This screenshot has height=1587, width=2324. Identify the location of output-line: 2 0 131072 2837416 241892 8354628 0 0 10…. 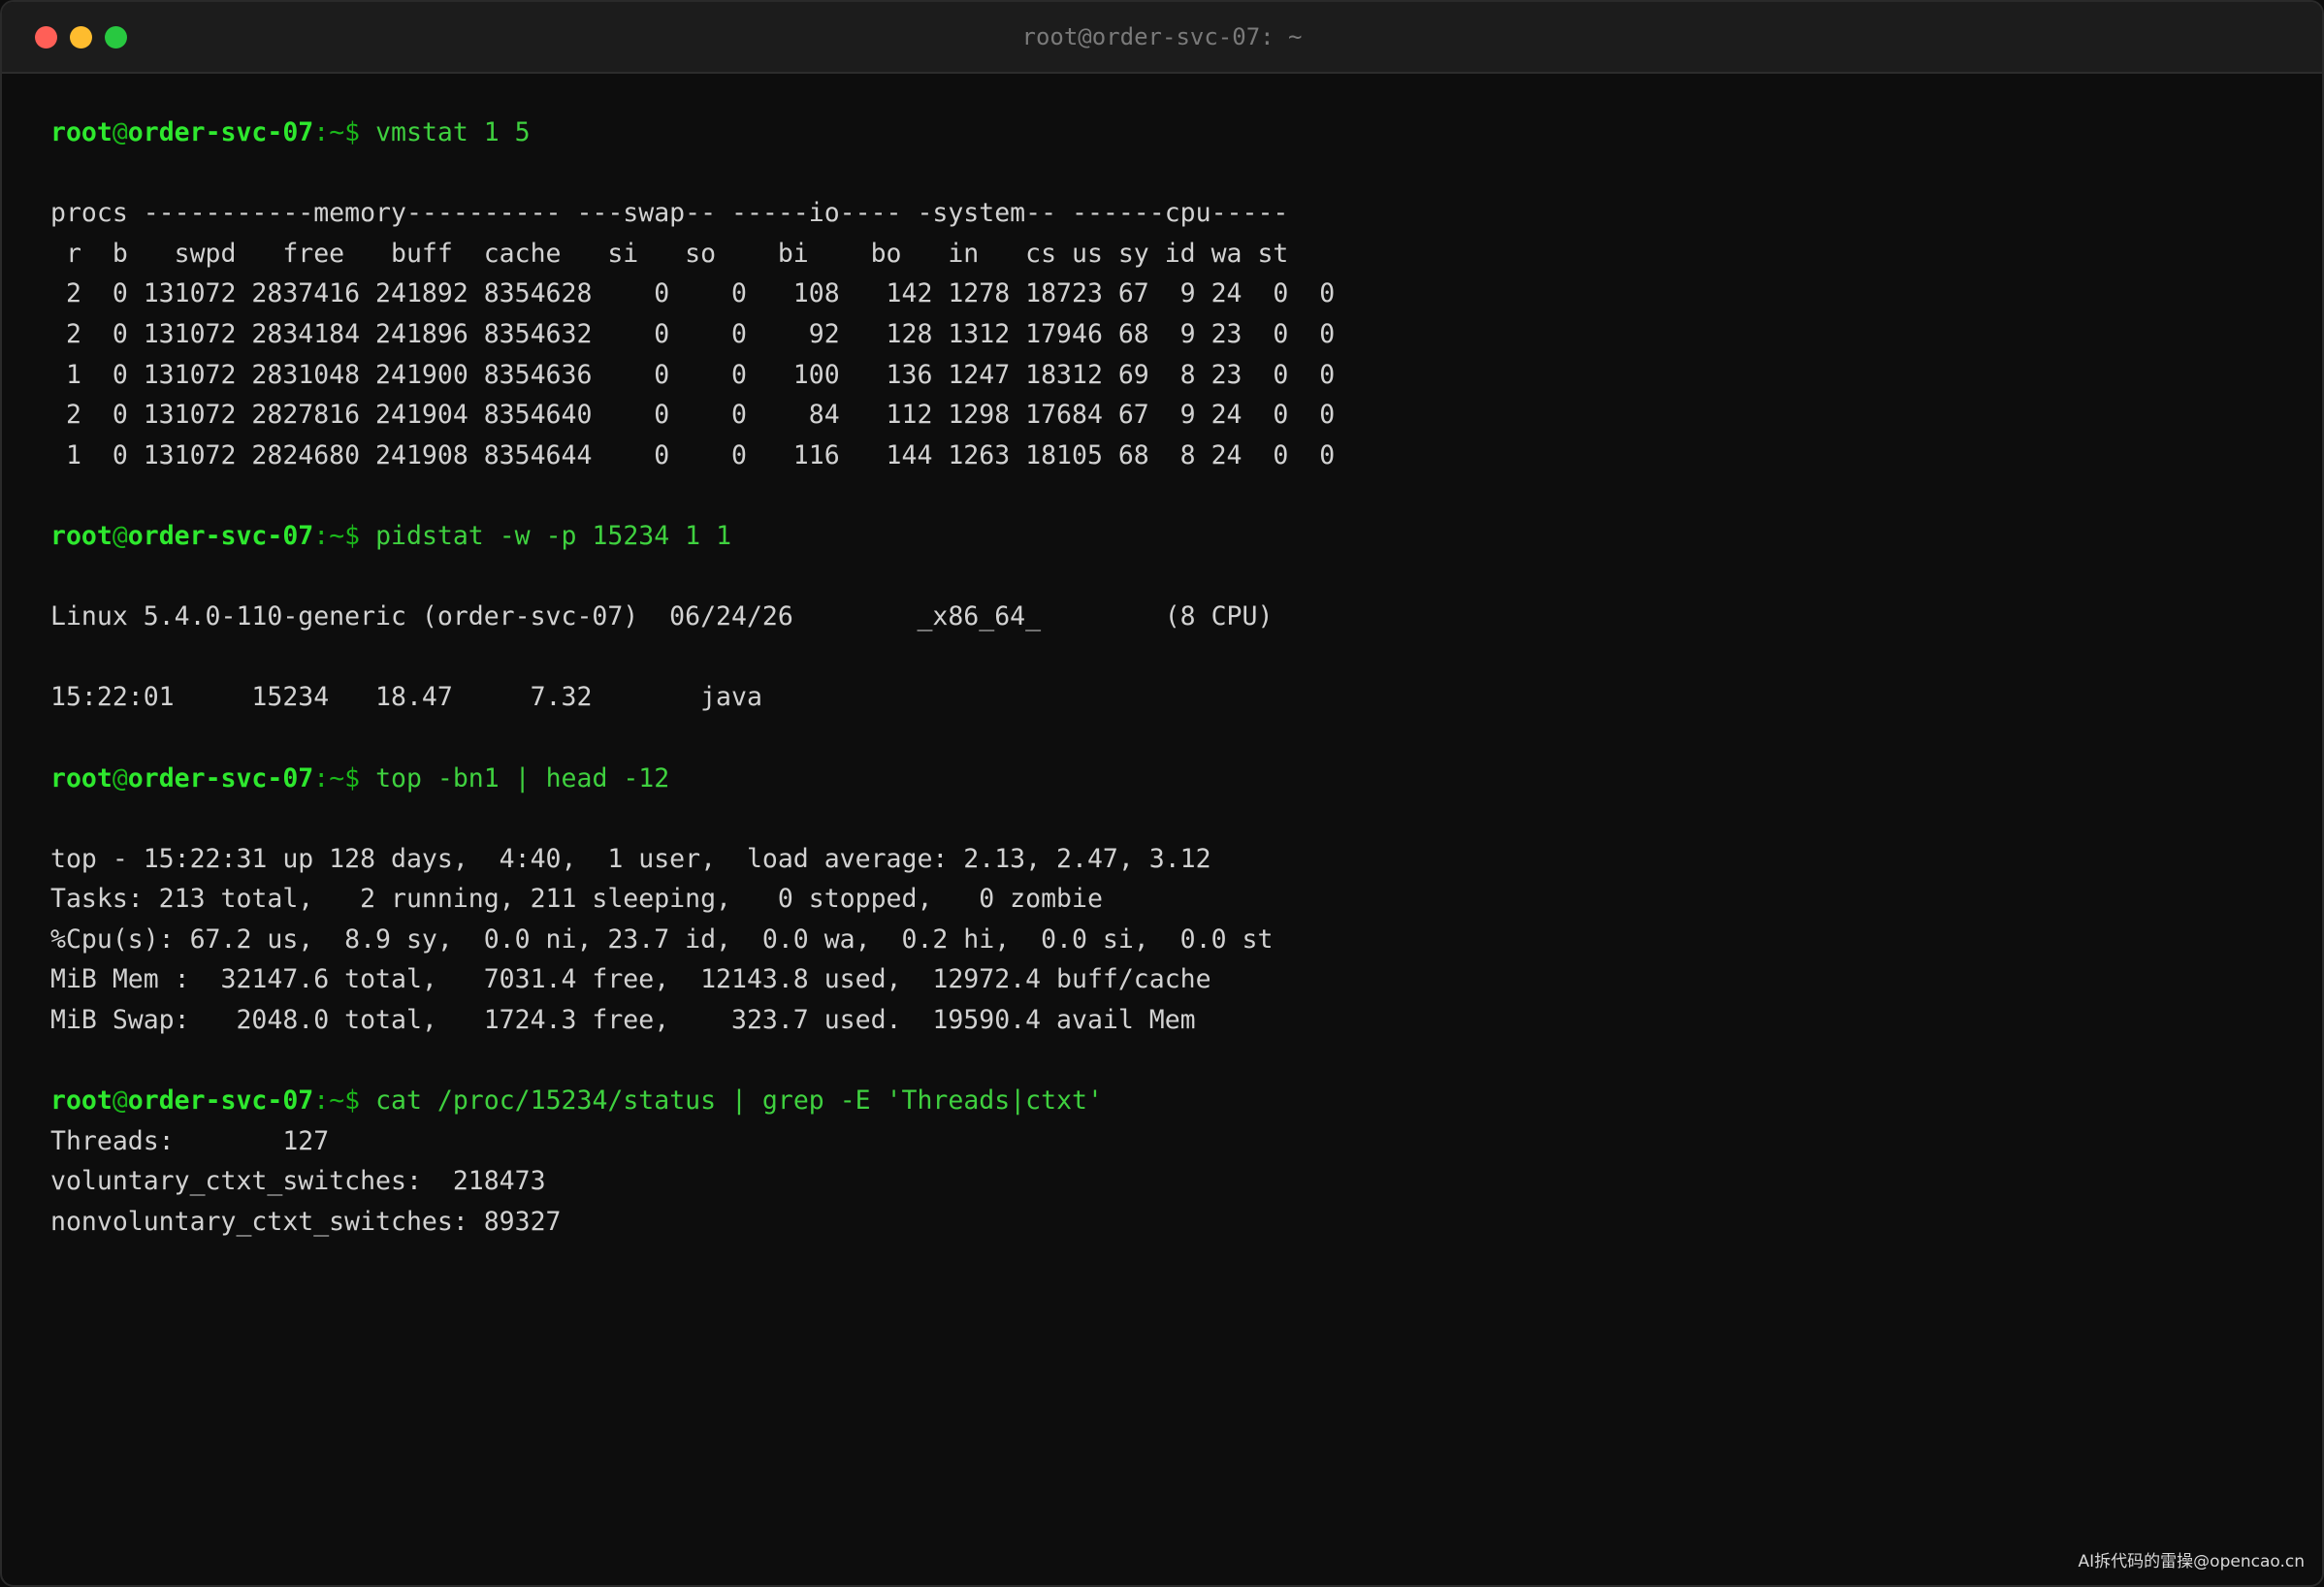
(693, 293).